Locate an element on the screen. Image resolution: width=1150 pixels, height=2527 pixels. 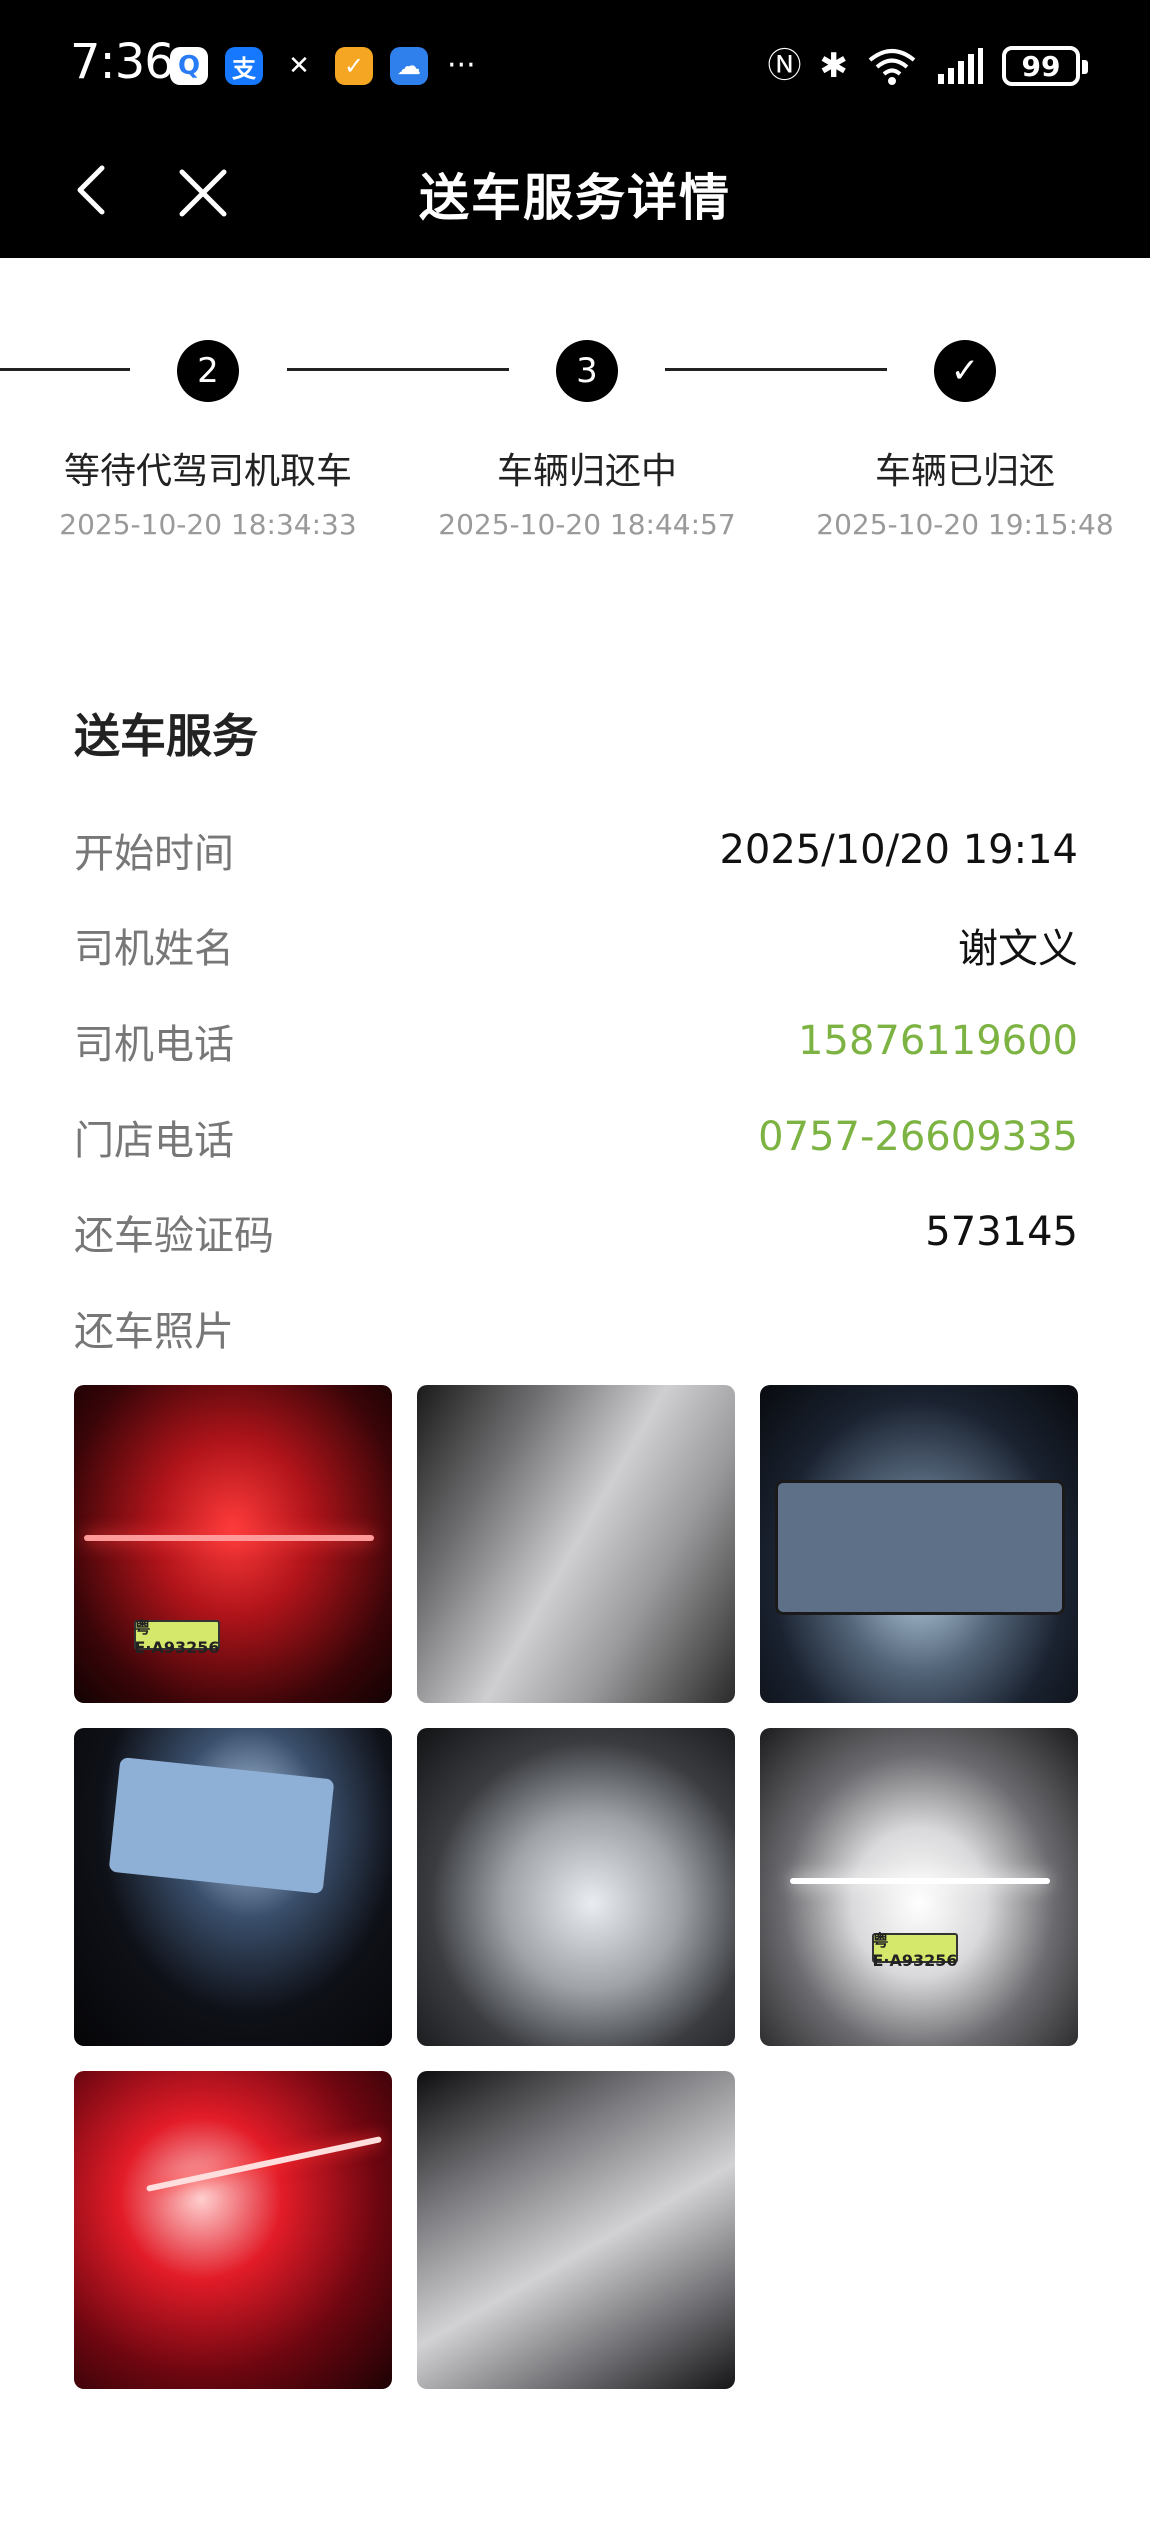
info-row-verification-code: 还车验证码 573145 is located at coordinates (576, 1232).